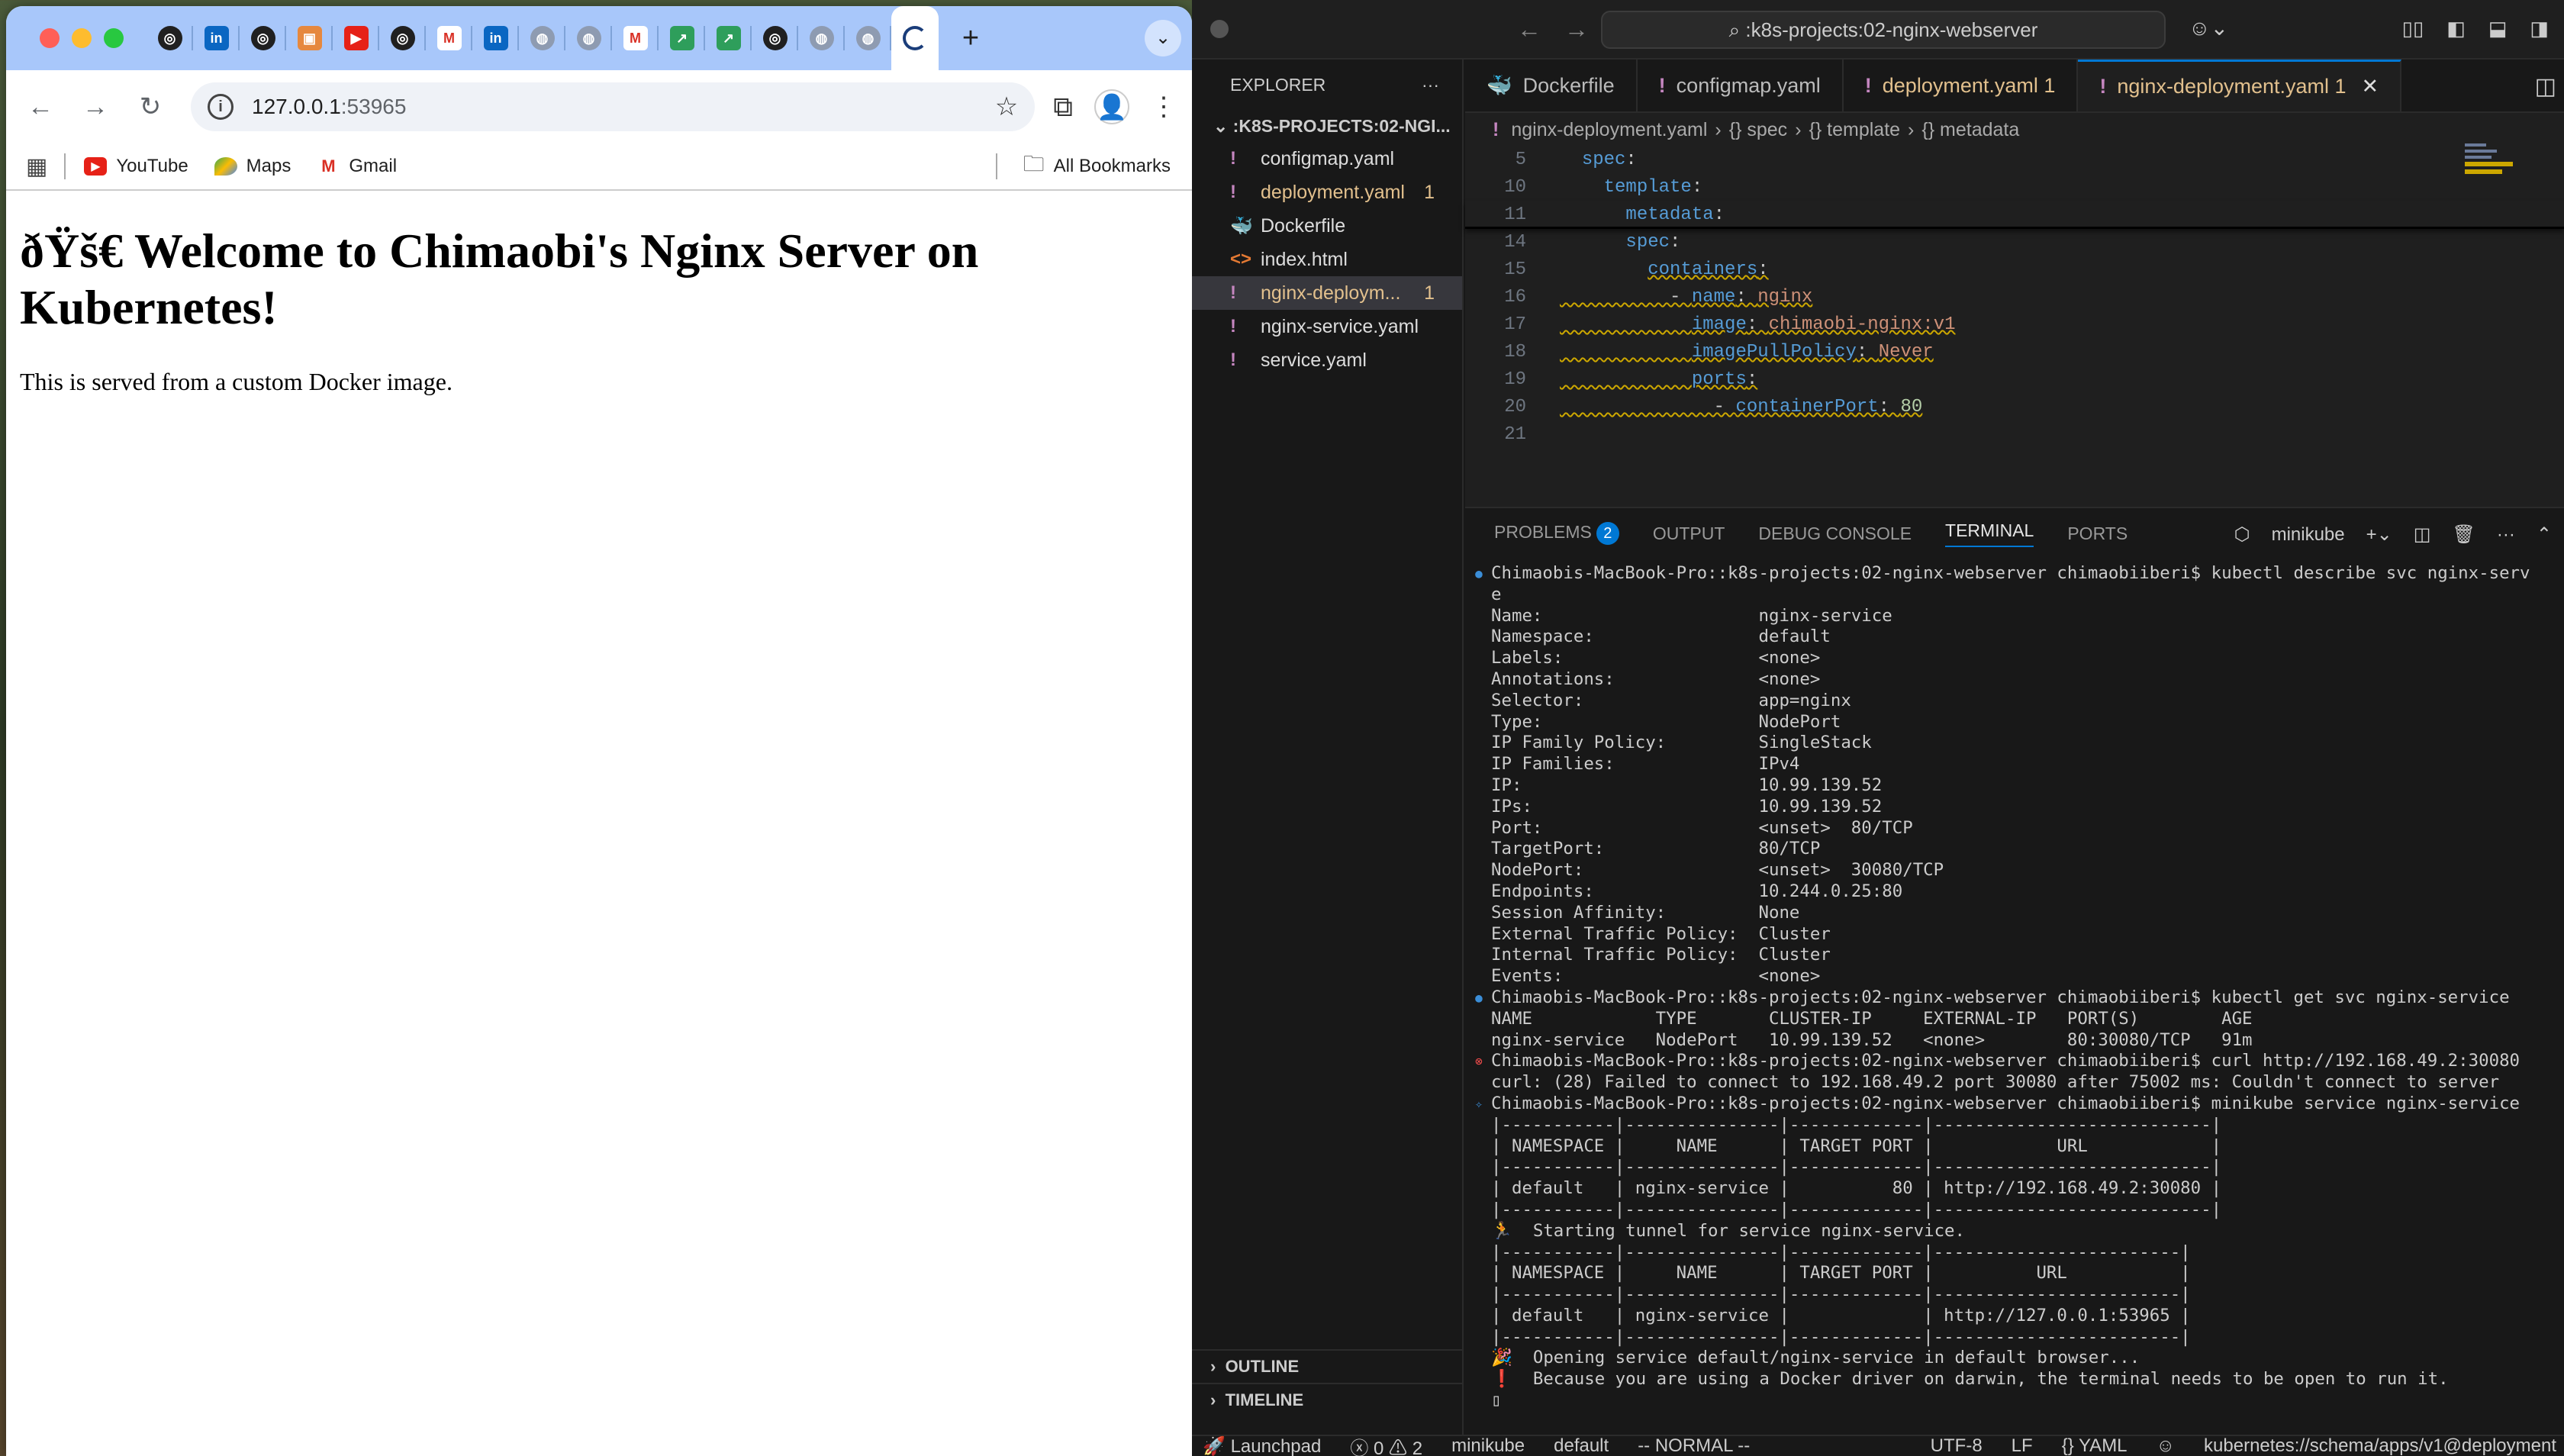 The height and width of the screenshot is (1456, 2564). Describe the element at coordinates (1327, 326) in the screenshot. I see `explorer-file: ! nginx-service.yaml` at that location.